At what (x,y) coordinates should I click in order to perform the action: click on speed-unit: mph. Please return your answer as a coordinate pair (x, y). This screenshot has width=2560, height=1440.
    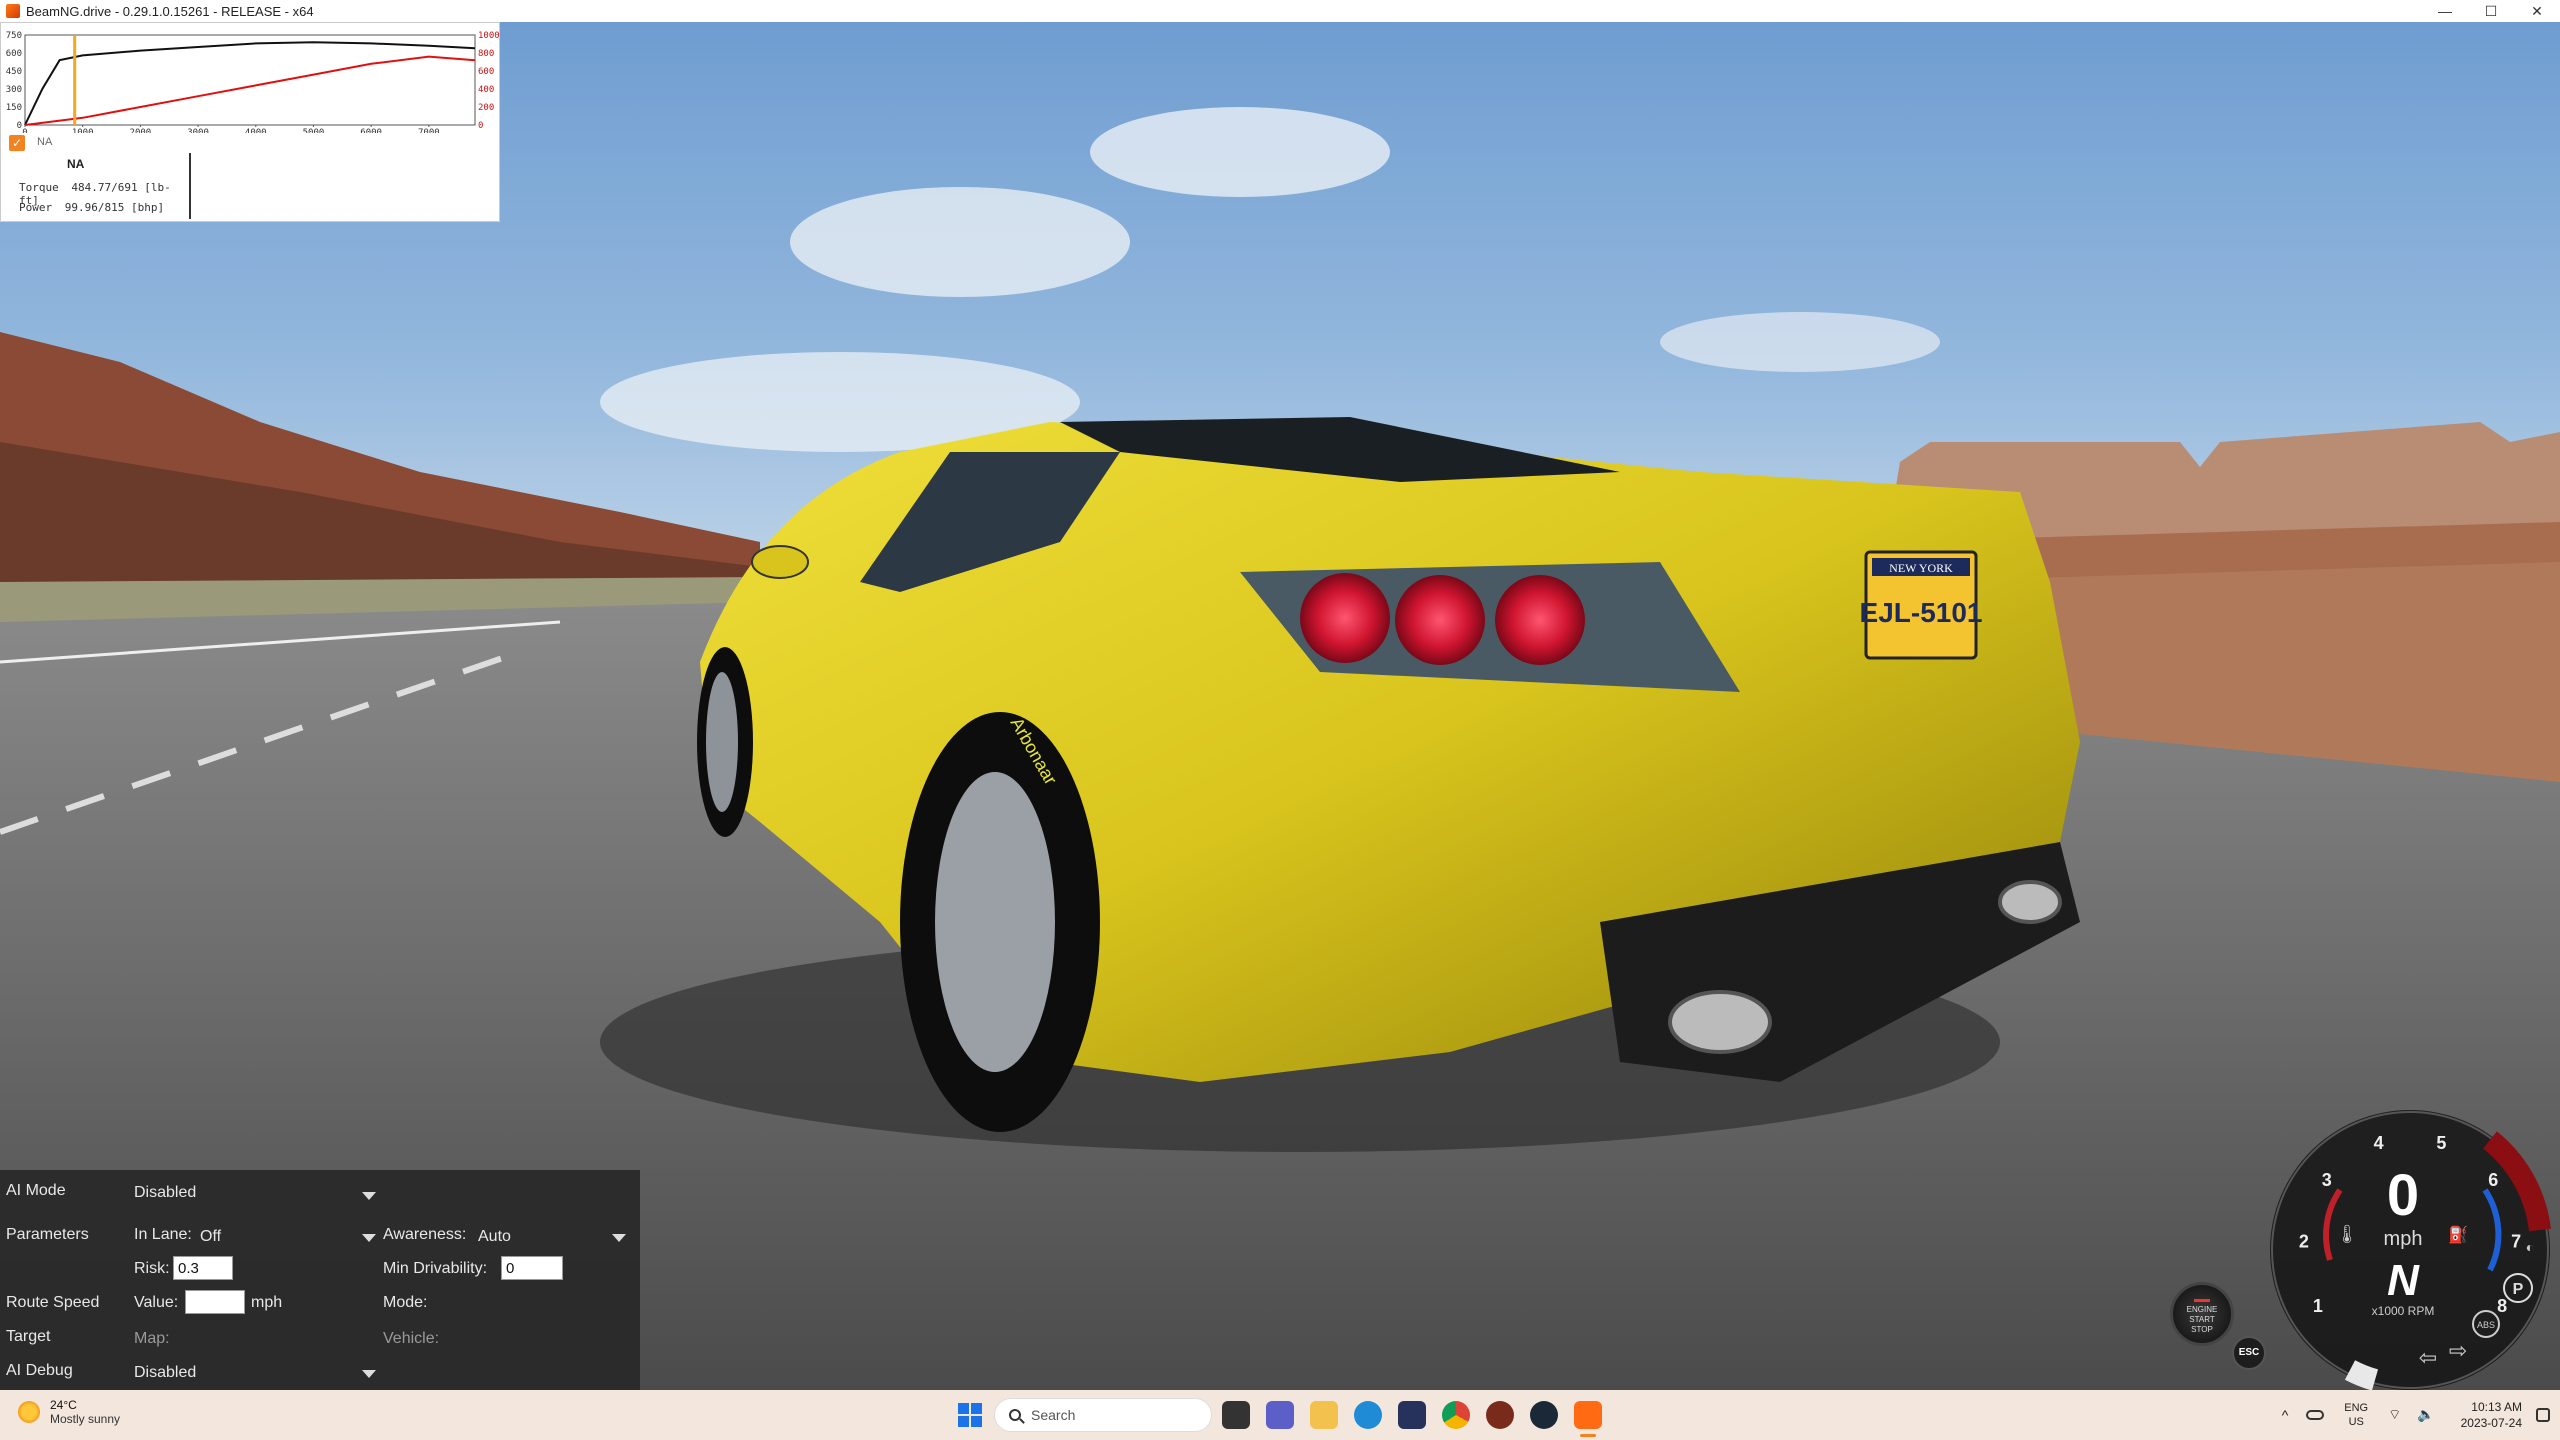
    Looking at the image, I should click on (2403, 1239).